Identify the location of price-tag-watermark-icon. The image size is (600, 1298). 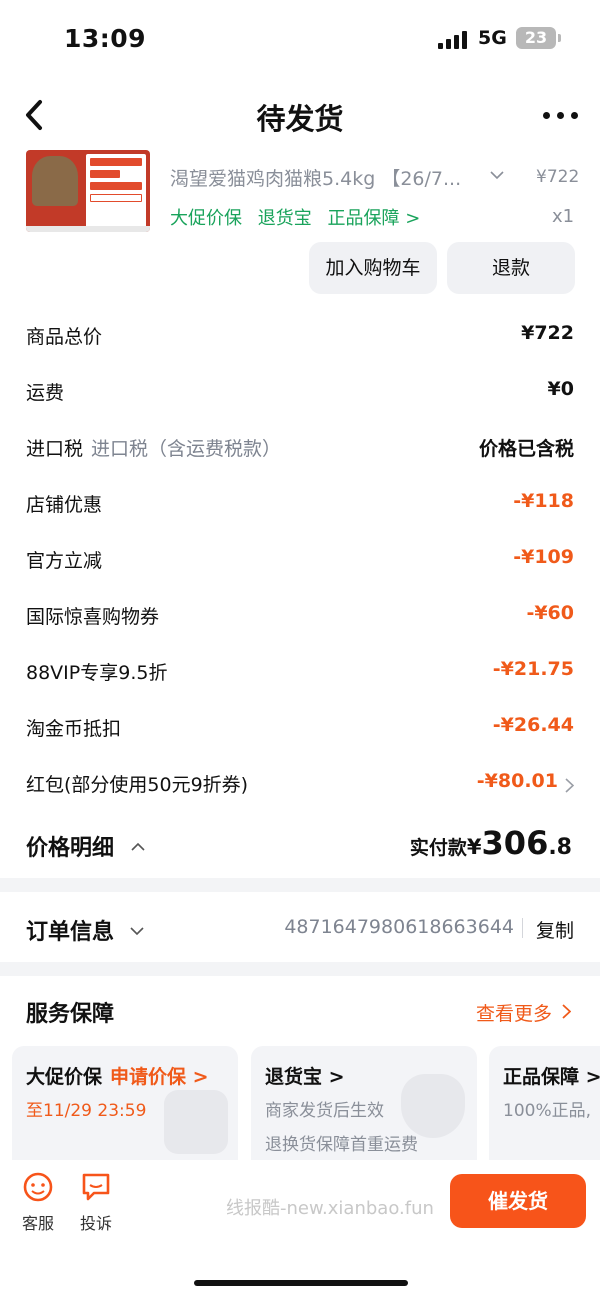
(196, 1122).